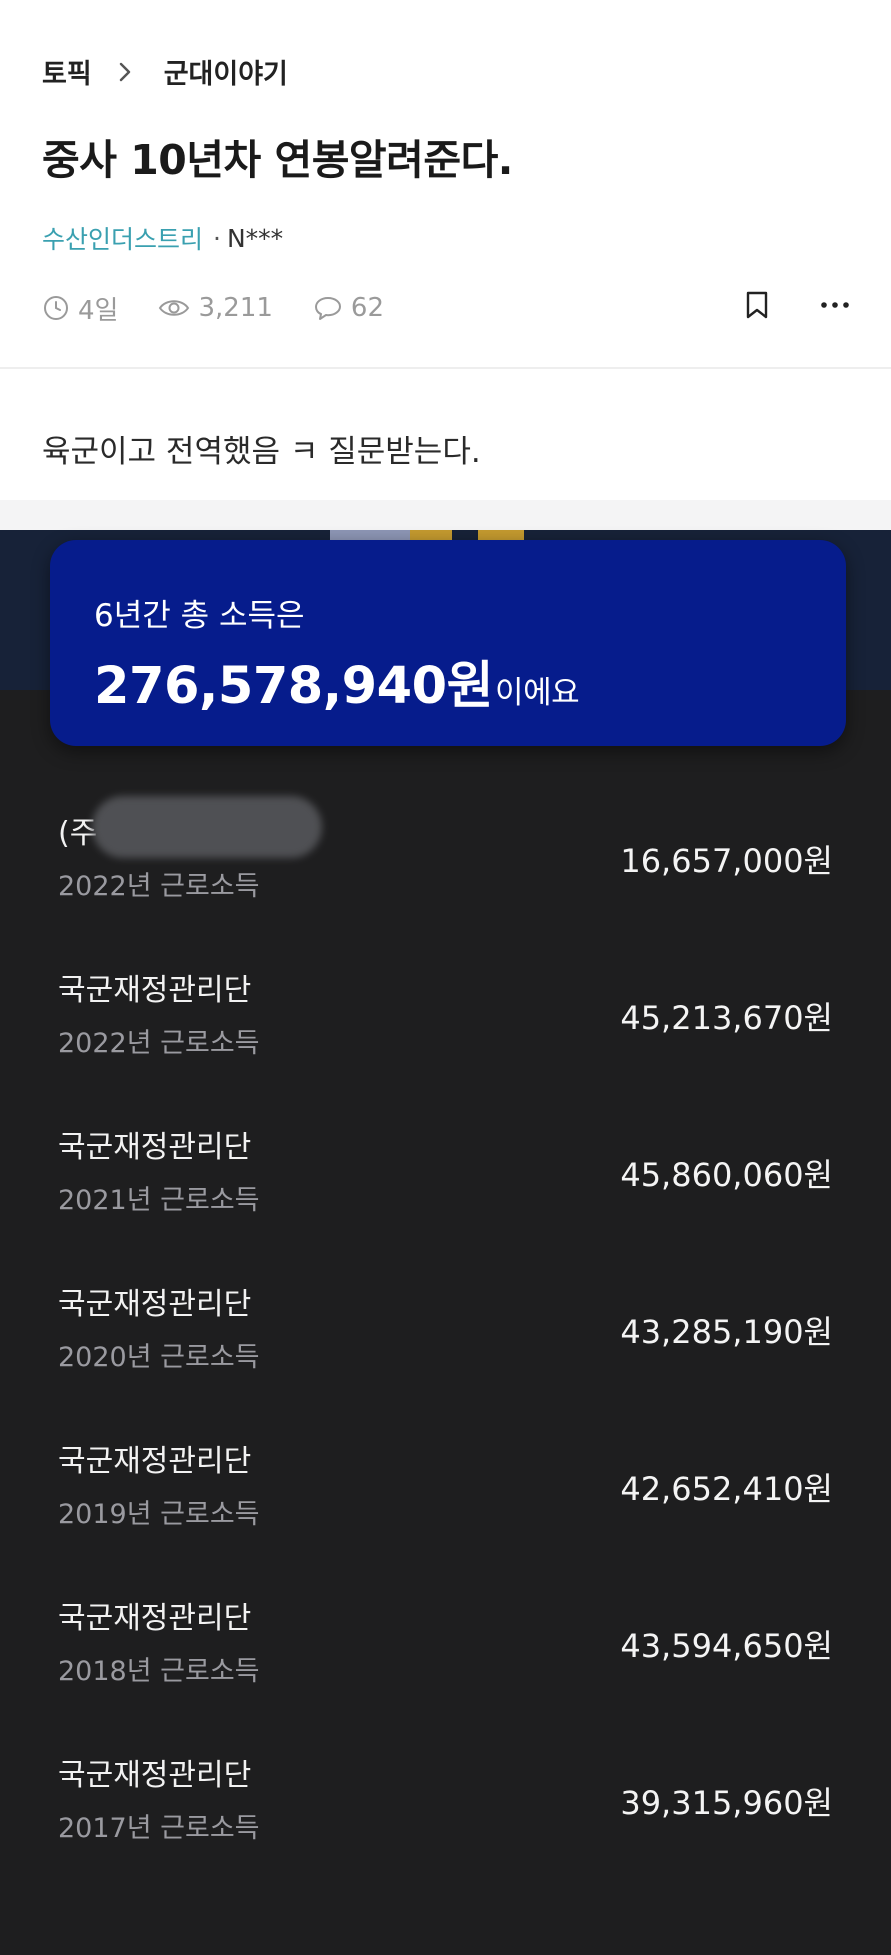  Describe the element at coordinates (537, 693) in the screenshot. I see `total-income-suffix: 이에요` at that location.